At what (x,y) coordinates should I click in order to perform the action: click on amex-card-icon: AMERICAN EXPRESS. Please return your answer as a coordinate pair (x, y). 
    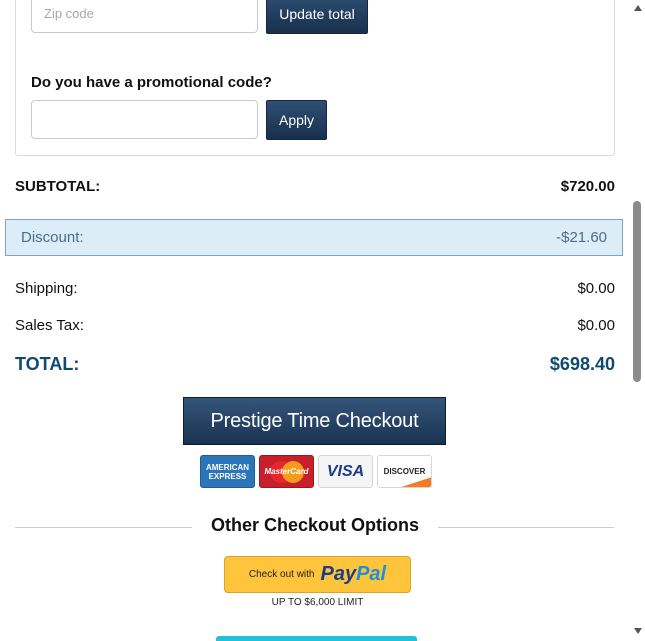
    Looking at the image, I should click on (227, 471).